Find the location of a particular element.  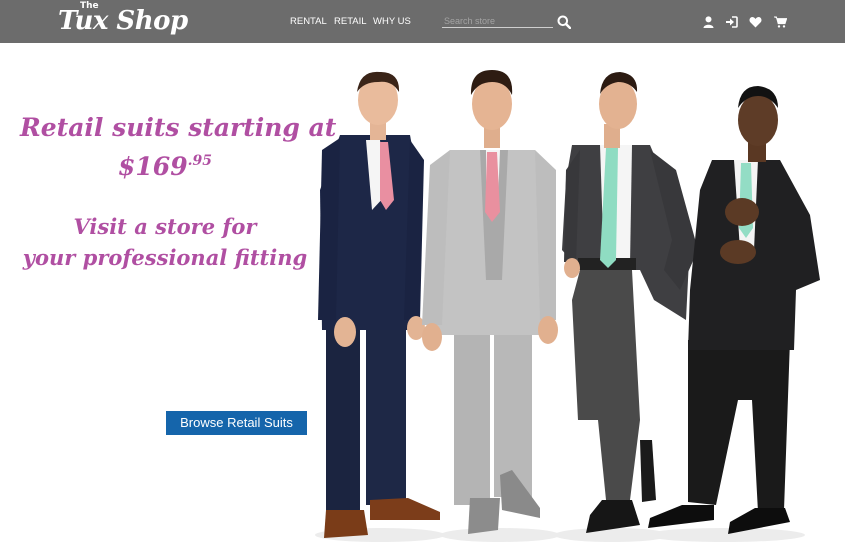

nav-why-us: WHY US is located at coordinates (392, 22).